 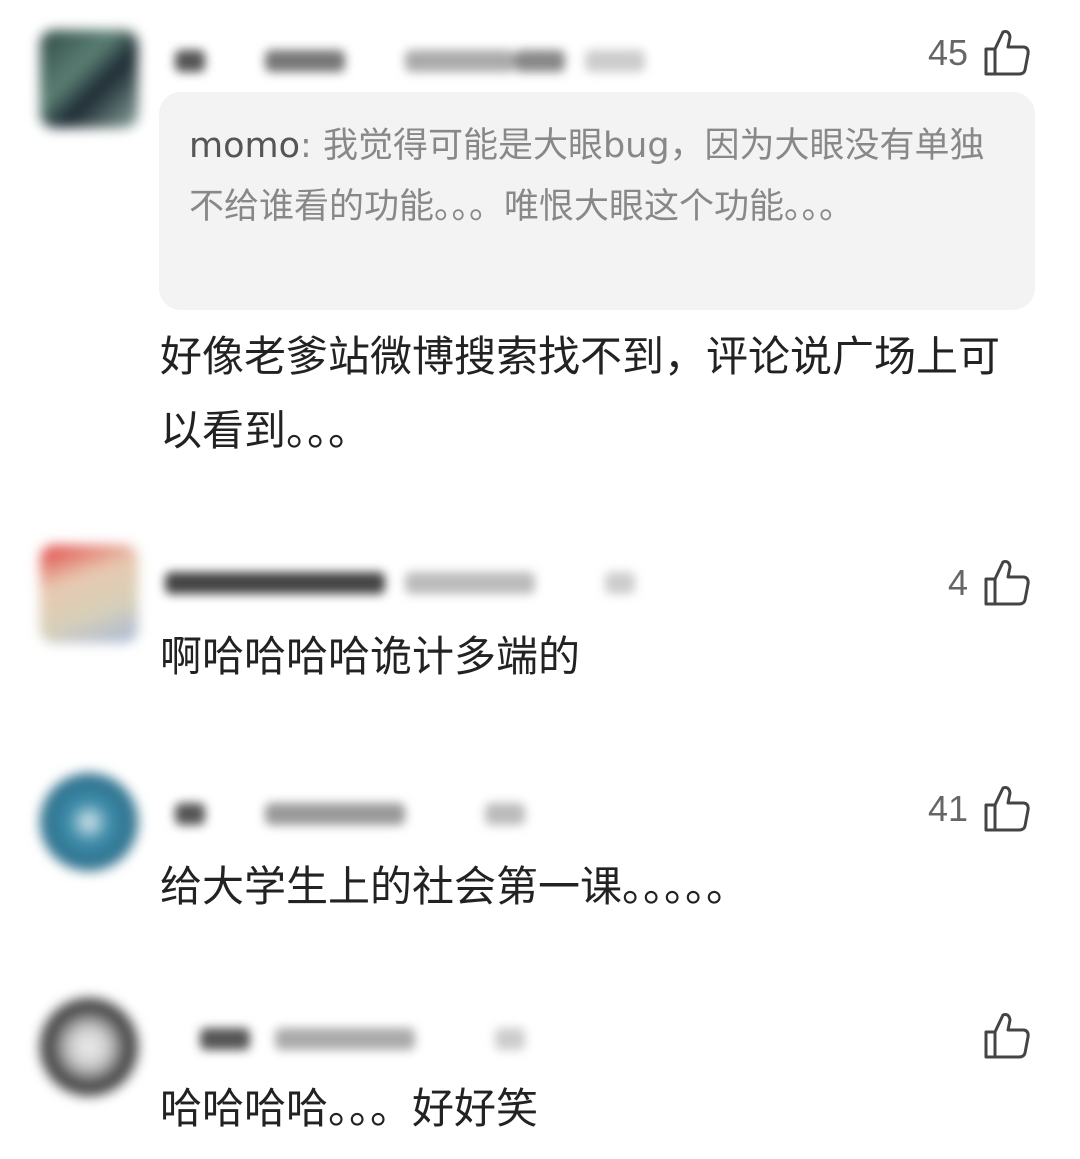 What do you see at coordinates (947, 808) in the screenshot?
I see `like-count: 41` at bounding box center [947, 808].